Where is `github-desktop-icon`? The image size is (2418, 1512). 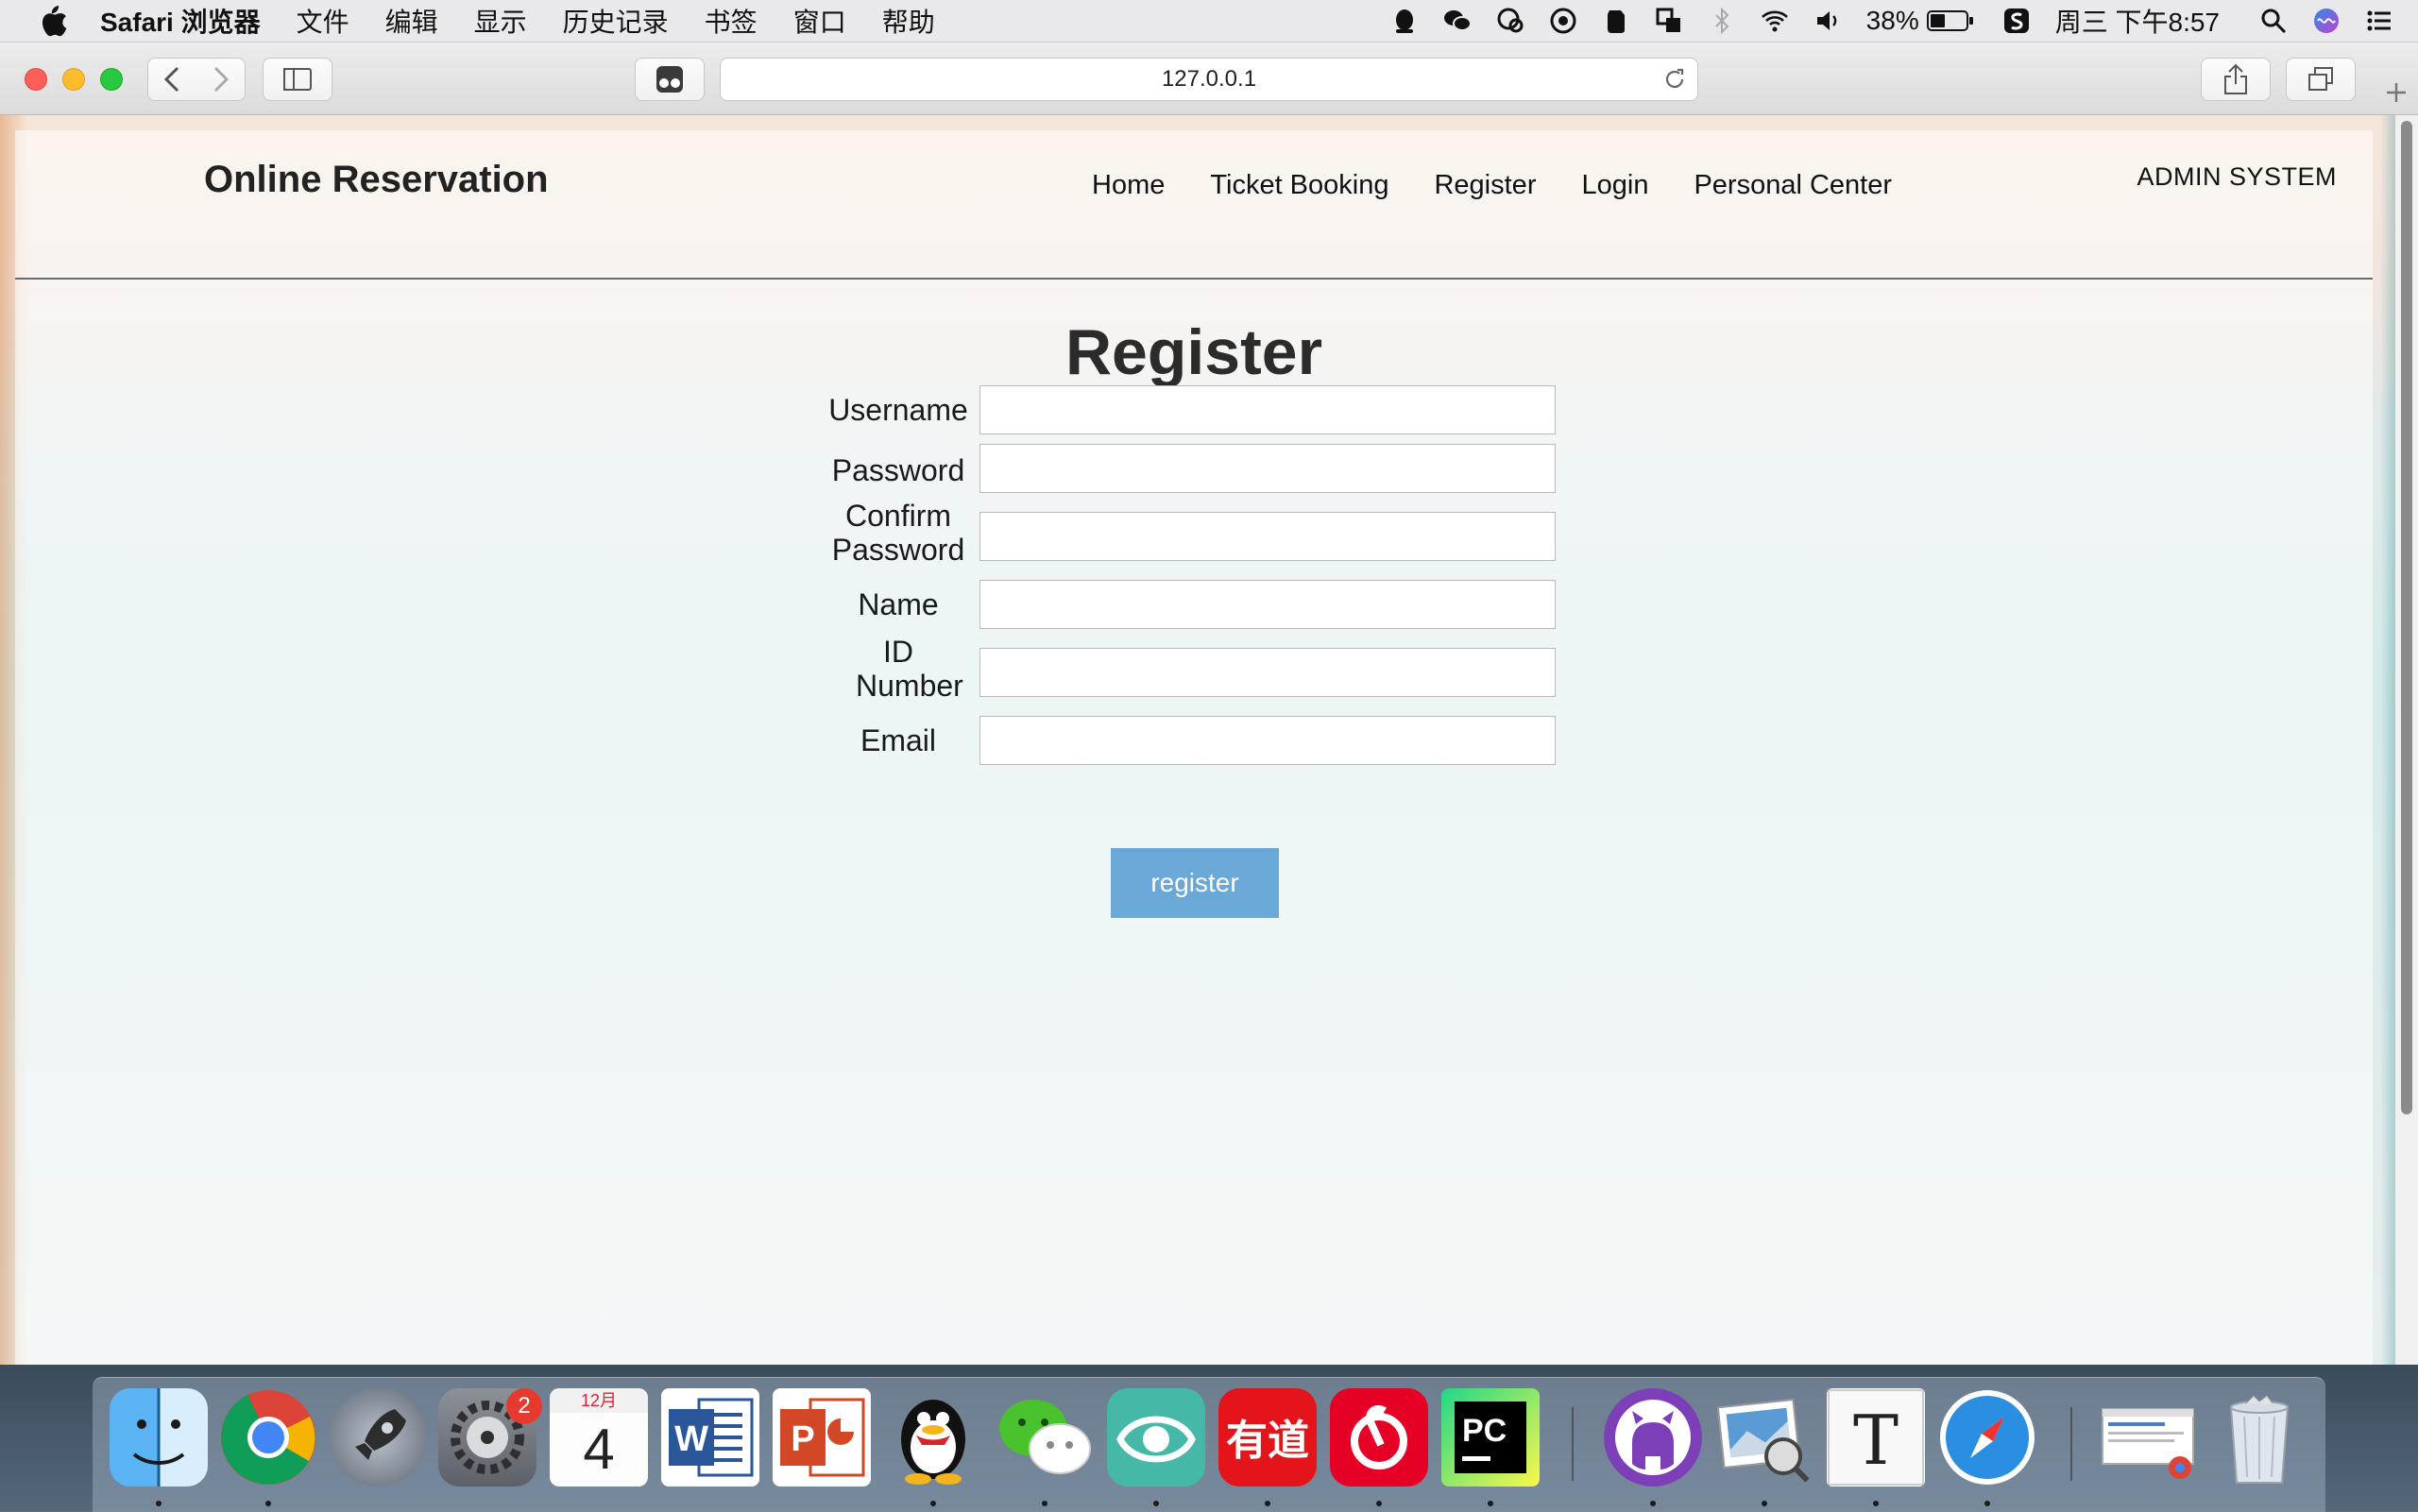 github-desktop-icon is located at coordinates (1653, 1437).